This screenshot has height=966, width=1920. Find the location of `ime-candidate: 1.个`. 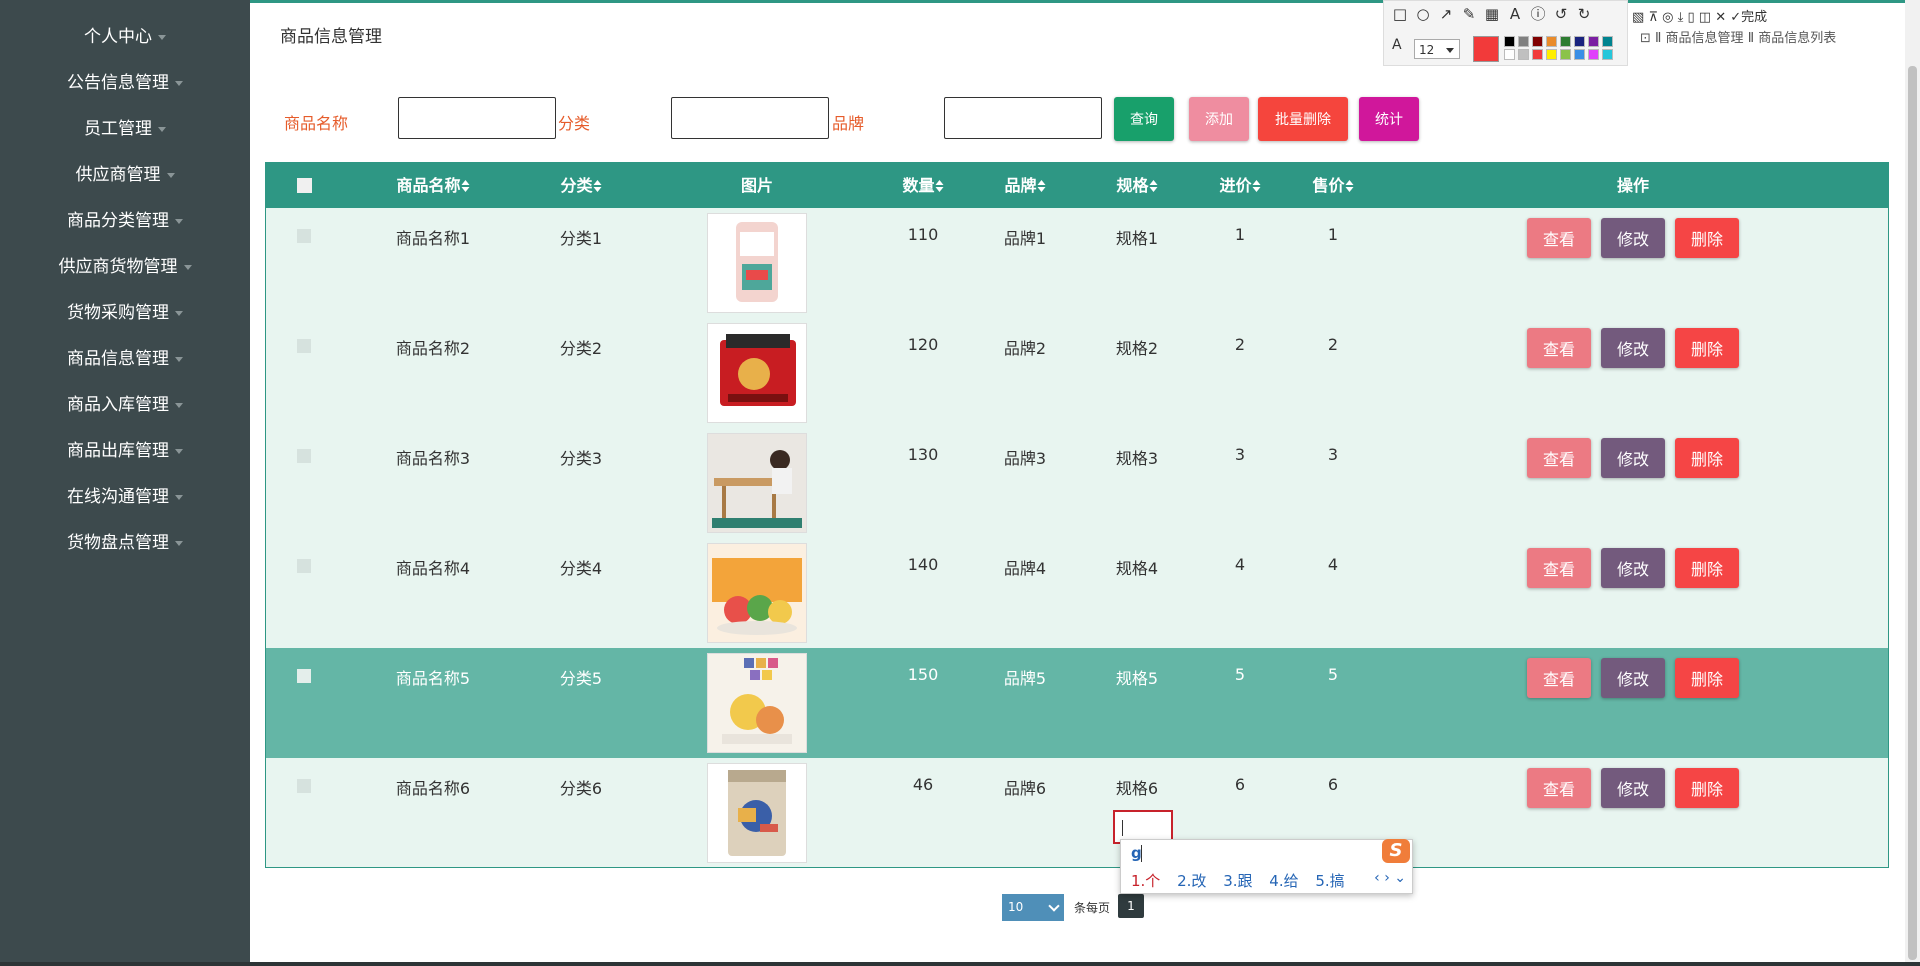

ime-candidate: 1.个 is located at coordinates (1145, 881).